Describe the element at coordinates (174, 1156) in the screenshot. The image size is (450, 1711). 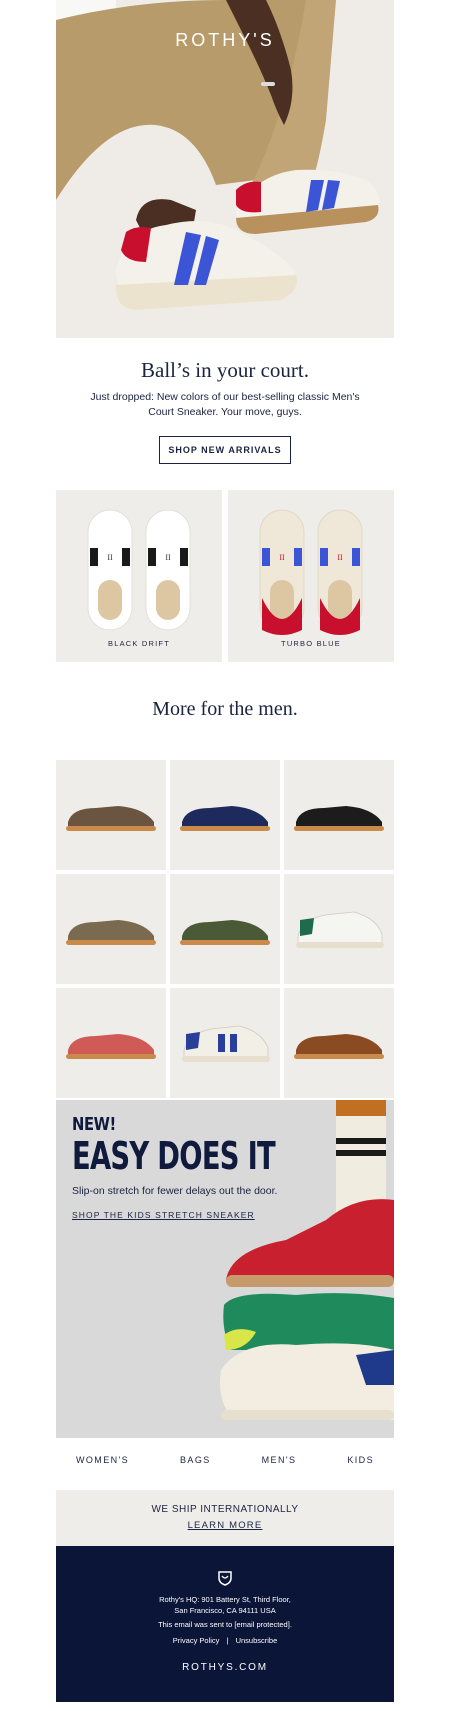
I see `kids-title: EASY DOES IT` at that location.